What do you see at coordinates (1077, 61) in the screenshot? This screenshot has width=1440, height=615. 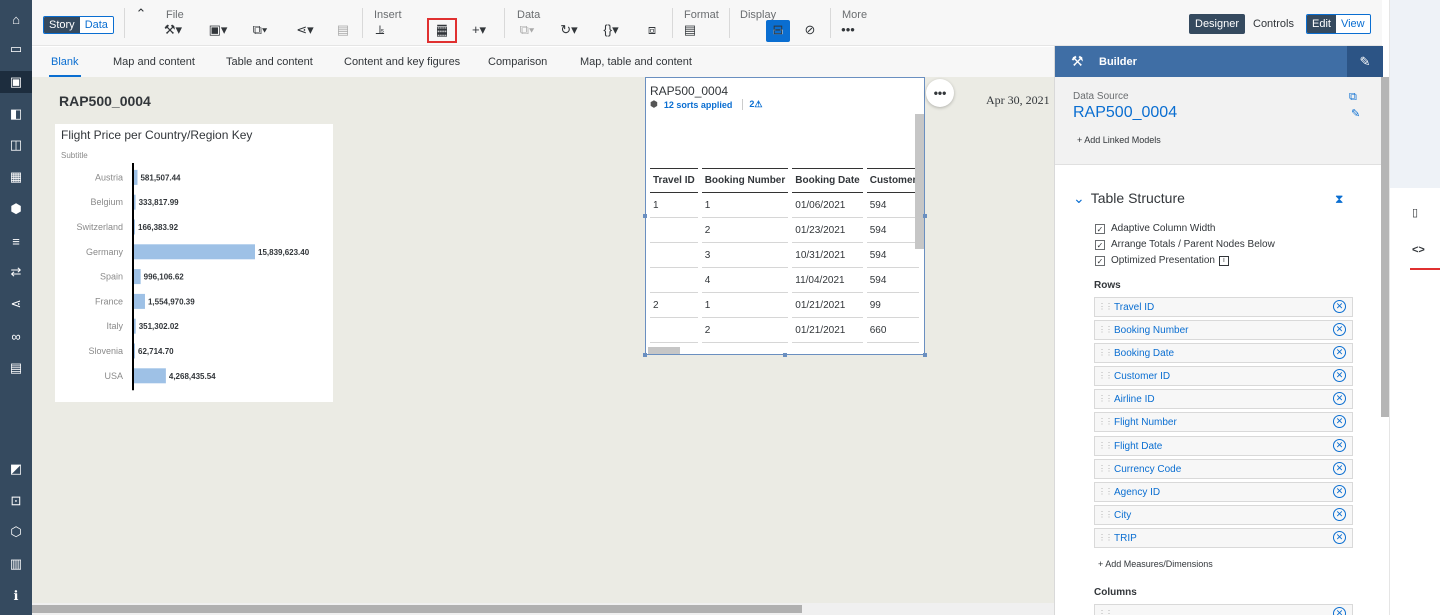 I see `builder-tools-icon: ⚒` at bounding box center [1077, 61].